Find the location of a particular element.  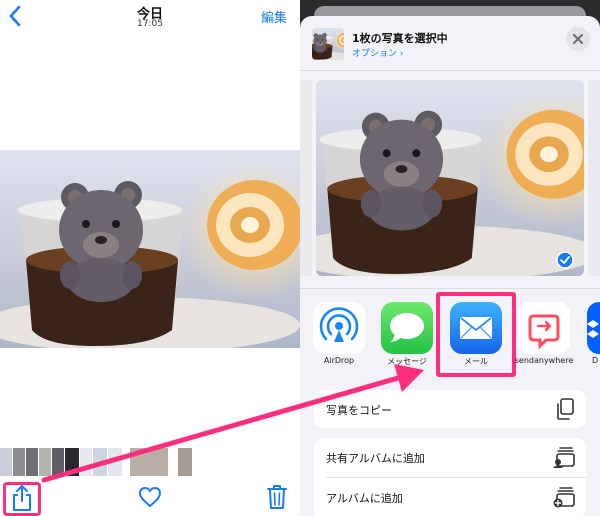

add-to-album-action: アルバムに追加 is located at coordinates (450, 497).